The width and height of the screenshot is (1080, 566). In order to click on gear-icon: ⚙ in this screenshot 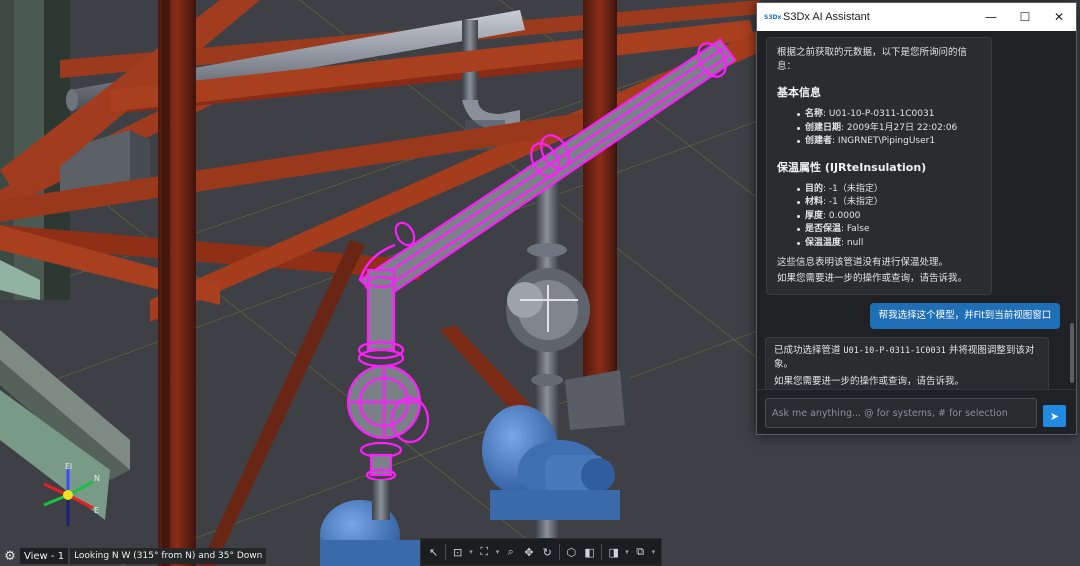, I will do `click(10, 556)`.